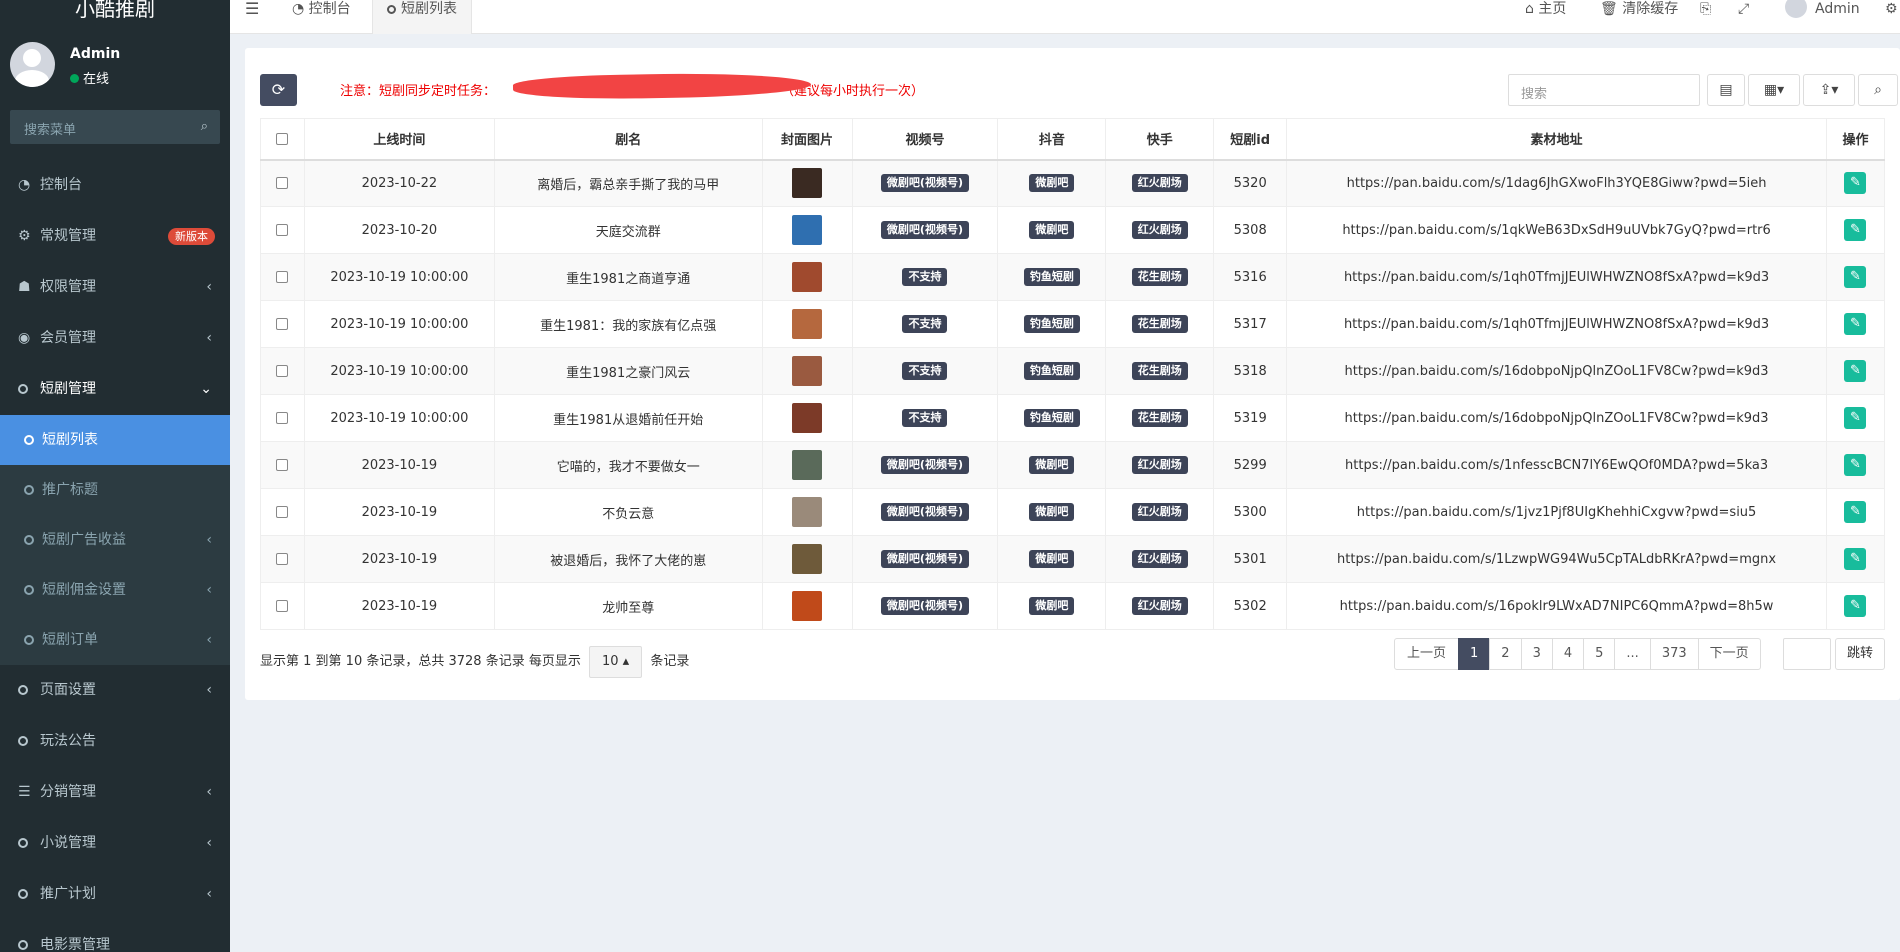 The image size is (1900, 952). I want to click on sidebar-item-promo-title: 推广标题, so click(115, 490).